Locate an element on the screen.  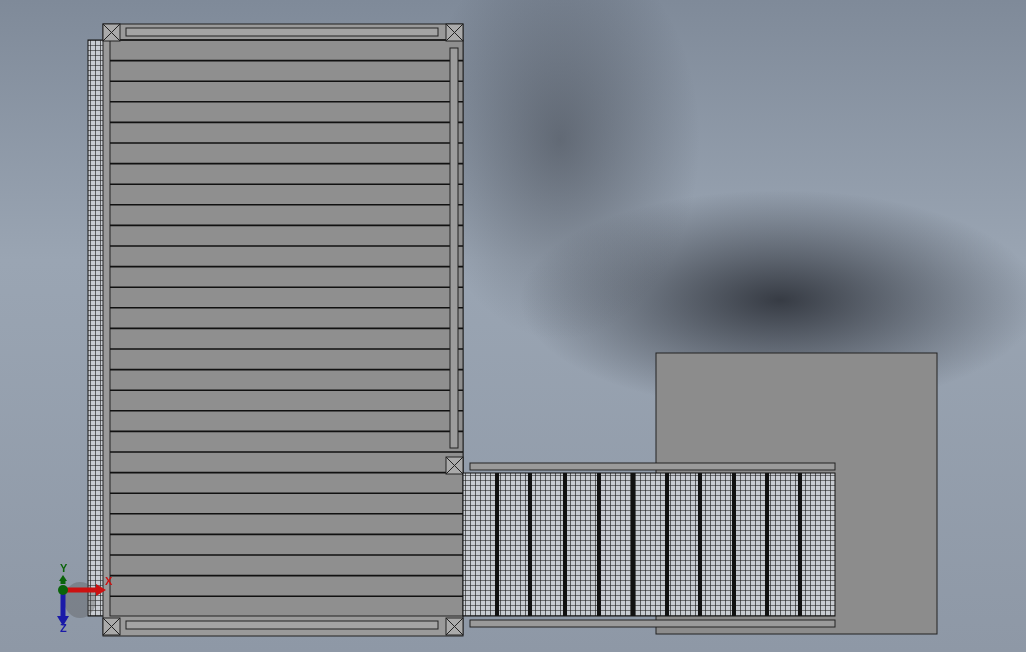
triad-shadow is located at coordinates (80, 600).